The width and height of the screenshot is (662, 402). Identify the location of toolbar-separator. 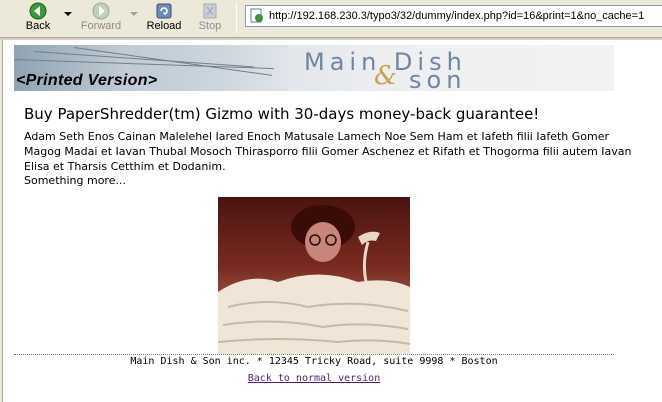
(236, 18).